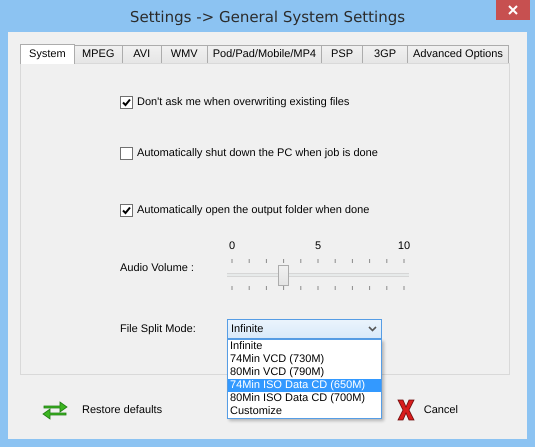 The image size is (535, 447). I want to click on chevron-down-icon, so click(372, 329).